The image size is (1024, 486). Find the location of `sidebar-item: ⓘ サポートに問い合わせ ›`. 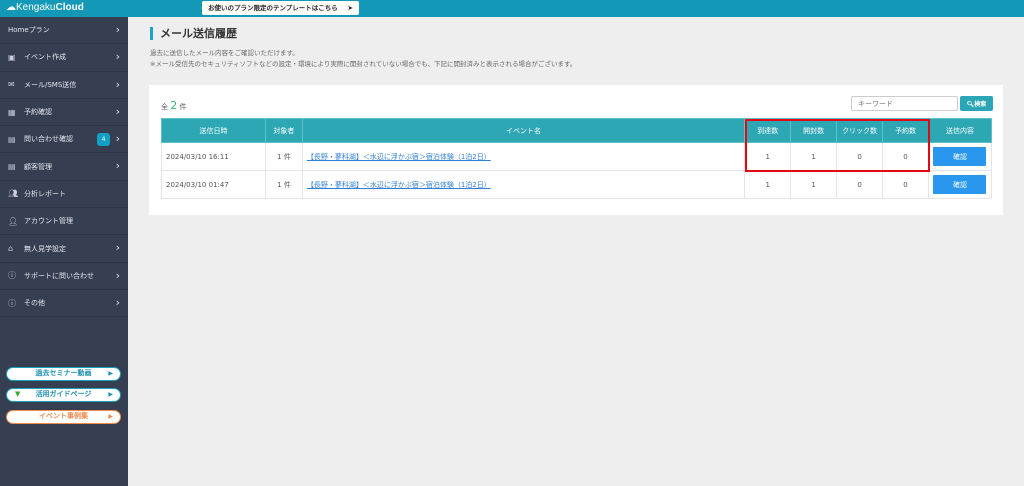

sidebar-item: ⓘ サポートに問い合わせ › is located at coordinates (64, 276).